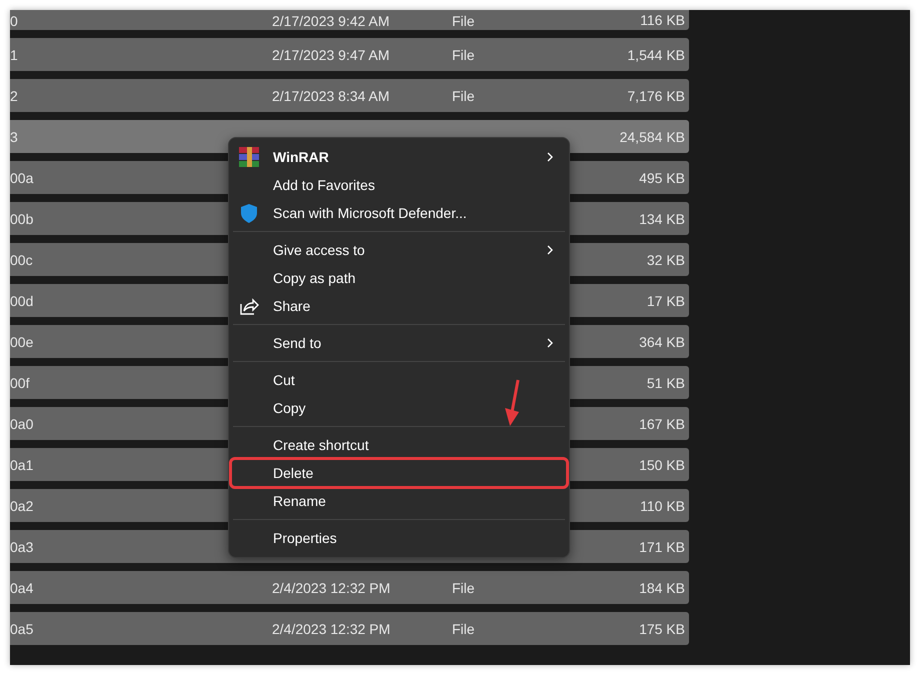 This screenshot has width=922, height=675. I want to click on file-size: 150 KB, so click(662, 464).